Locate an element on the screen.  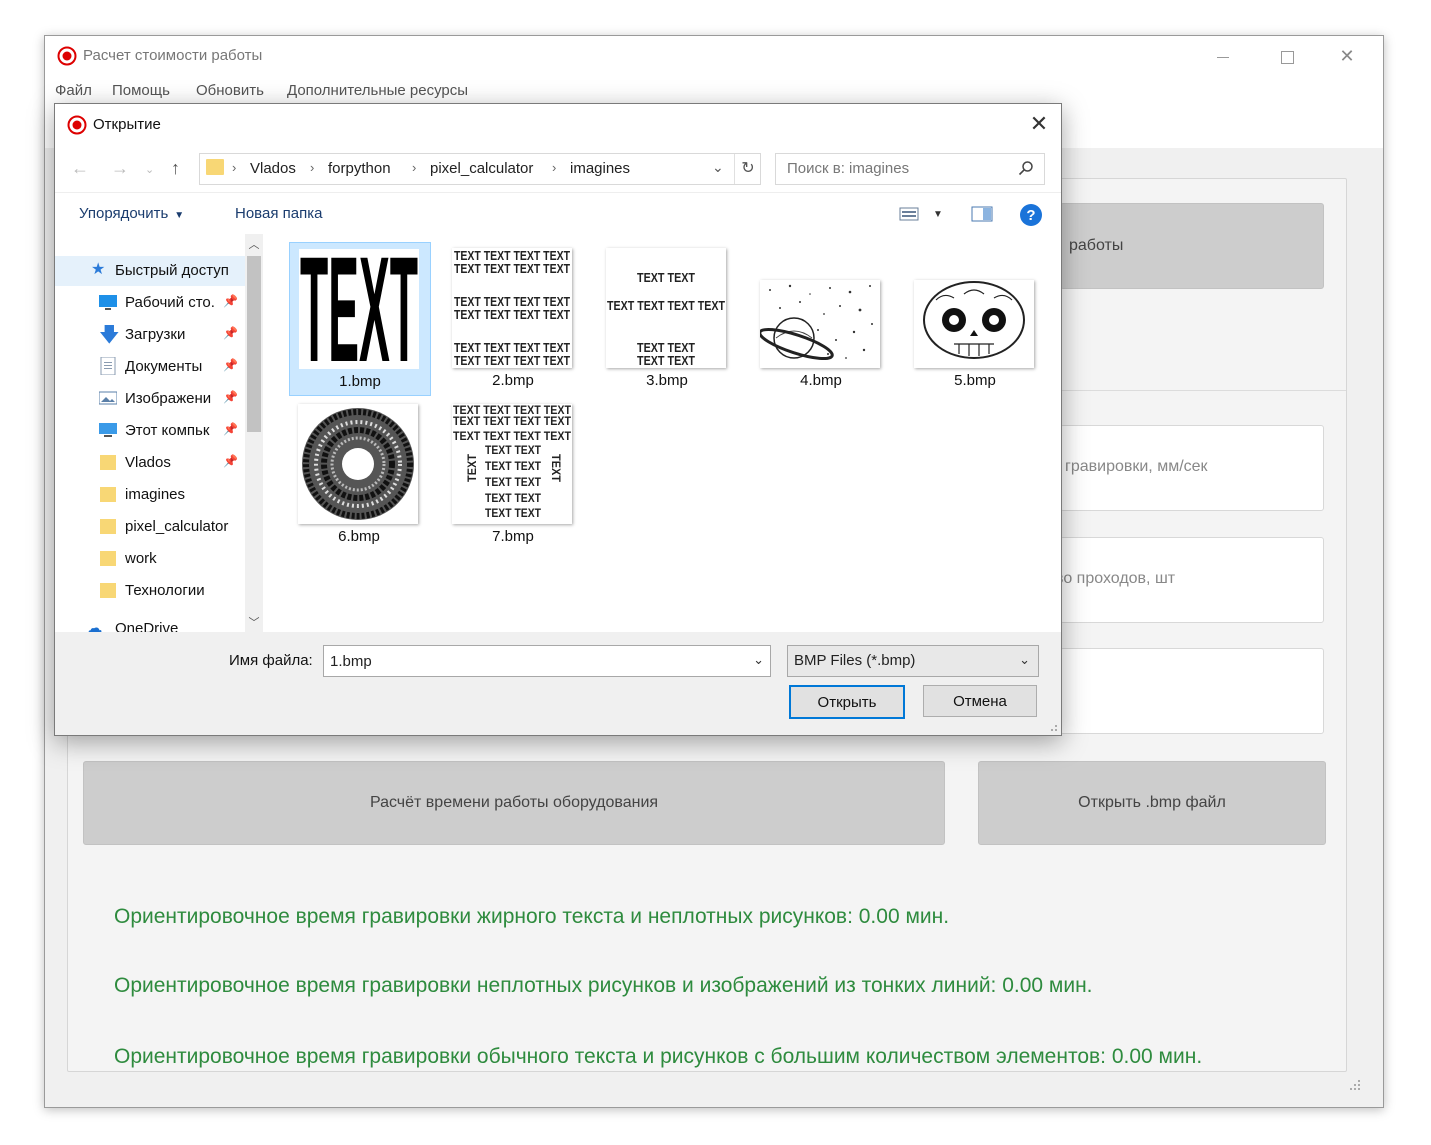
breadcrumb-pixel-calculator: pixel_calculator is located at coordinates (481, 168).